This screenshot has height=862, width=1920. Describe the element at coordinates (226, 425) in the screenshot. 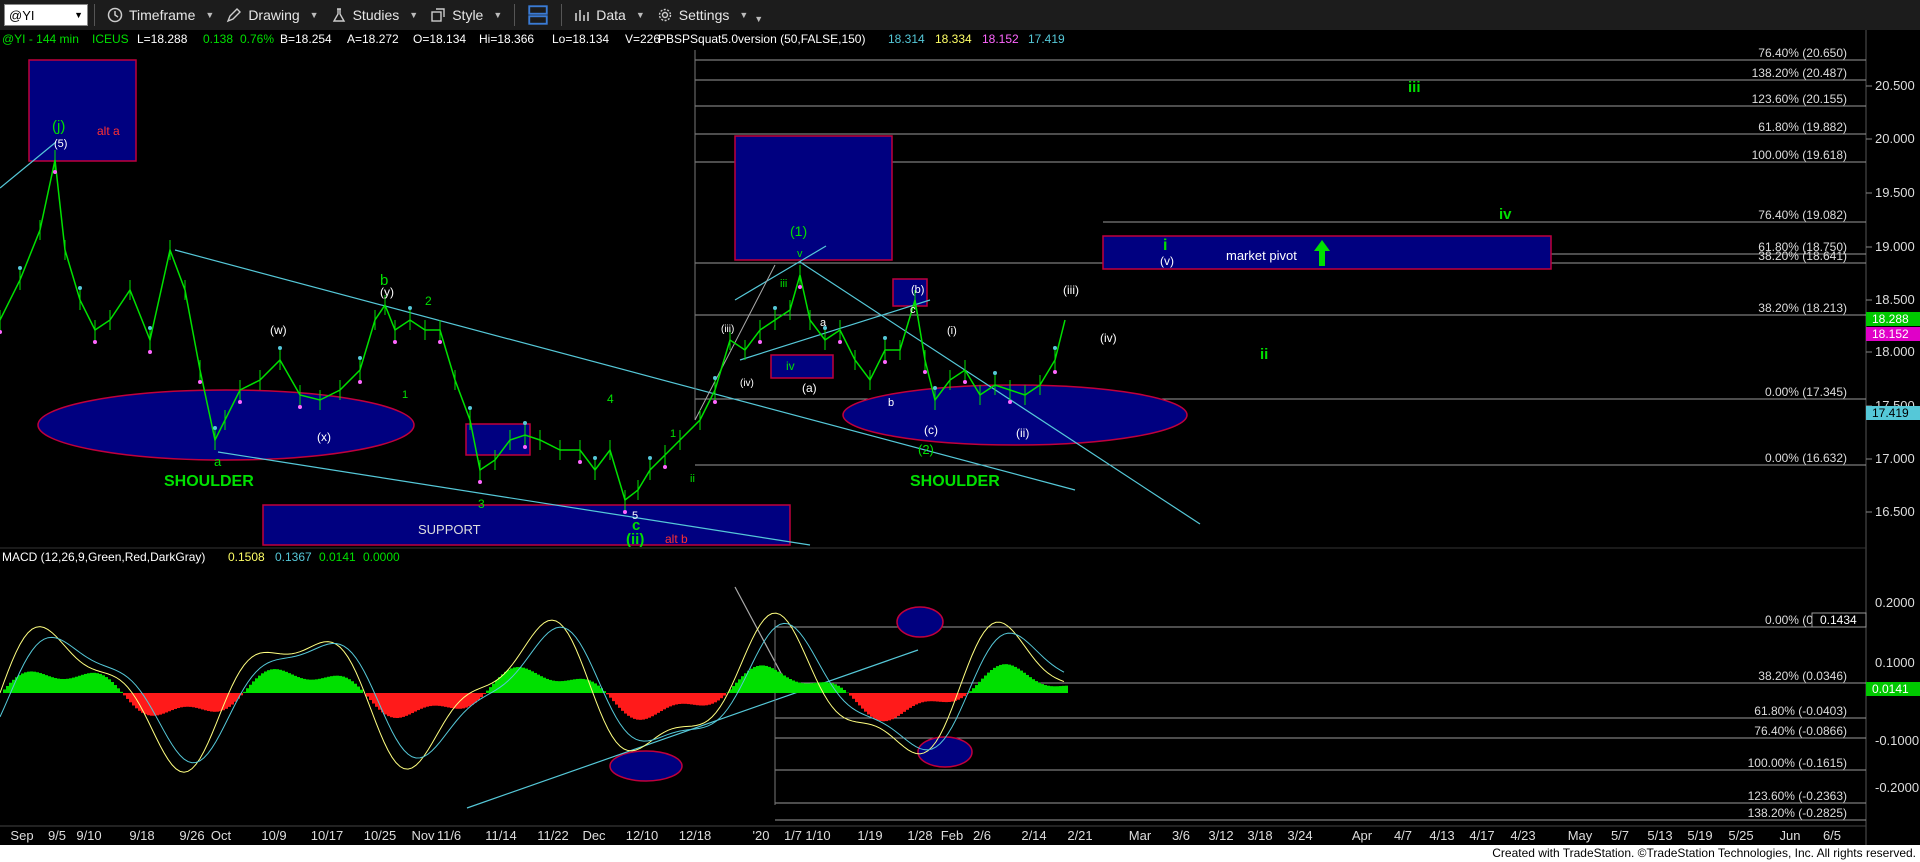

I see `shoulder-left-ellipse` at that location.